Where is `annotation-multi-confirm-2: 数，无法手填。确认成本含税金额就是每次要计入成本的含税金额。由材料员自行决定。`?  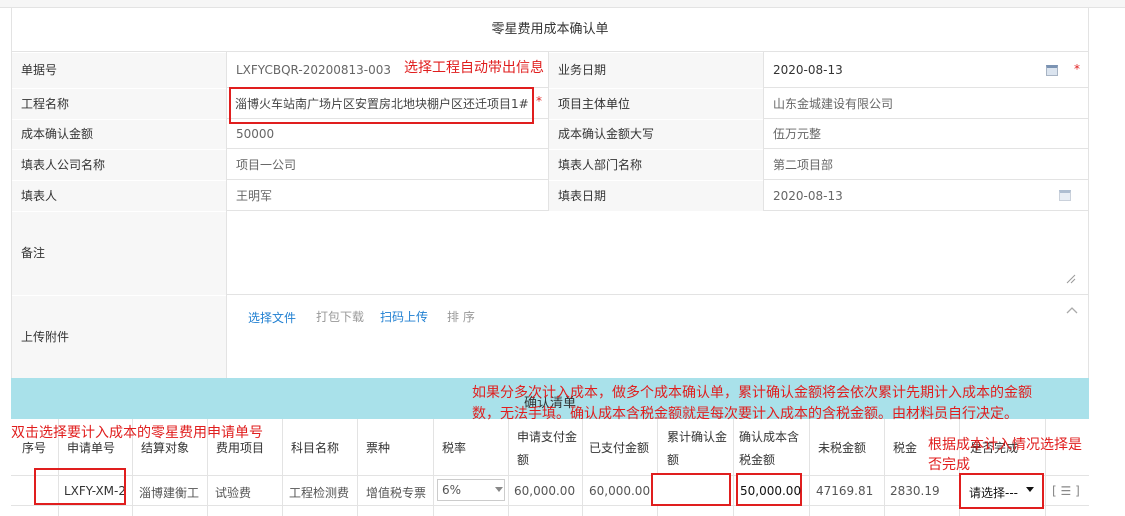 annotation-multi-confirm-2: 数，无法手填。确认成本含税金额就是每次要计入成本的含税金额。由材料员自行决定。 is located at coordinates (745, 414).